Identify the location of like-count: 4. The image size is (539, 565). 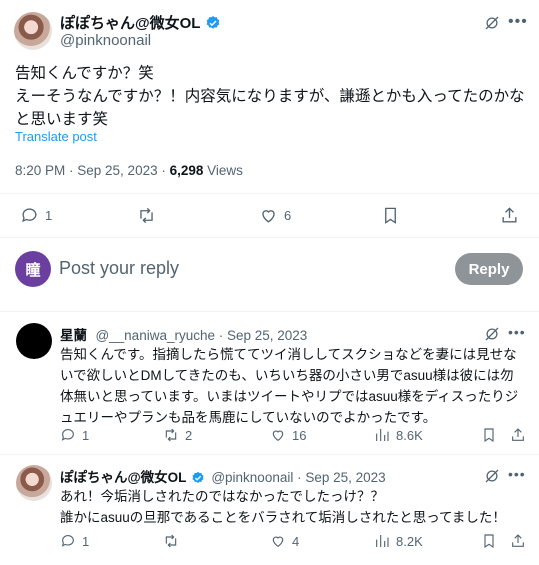
(296, 541).